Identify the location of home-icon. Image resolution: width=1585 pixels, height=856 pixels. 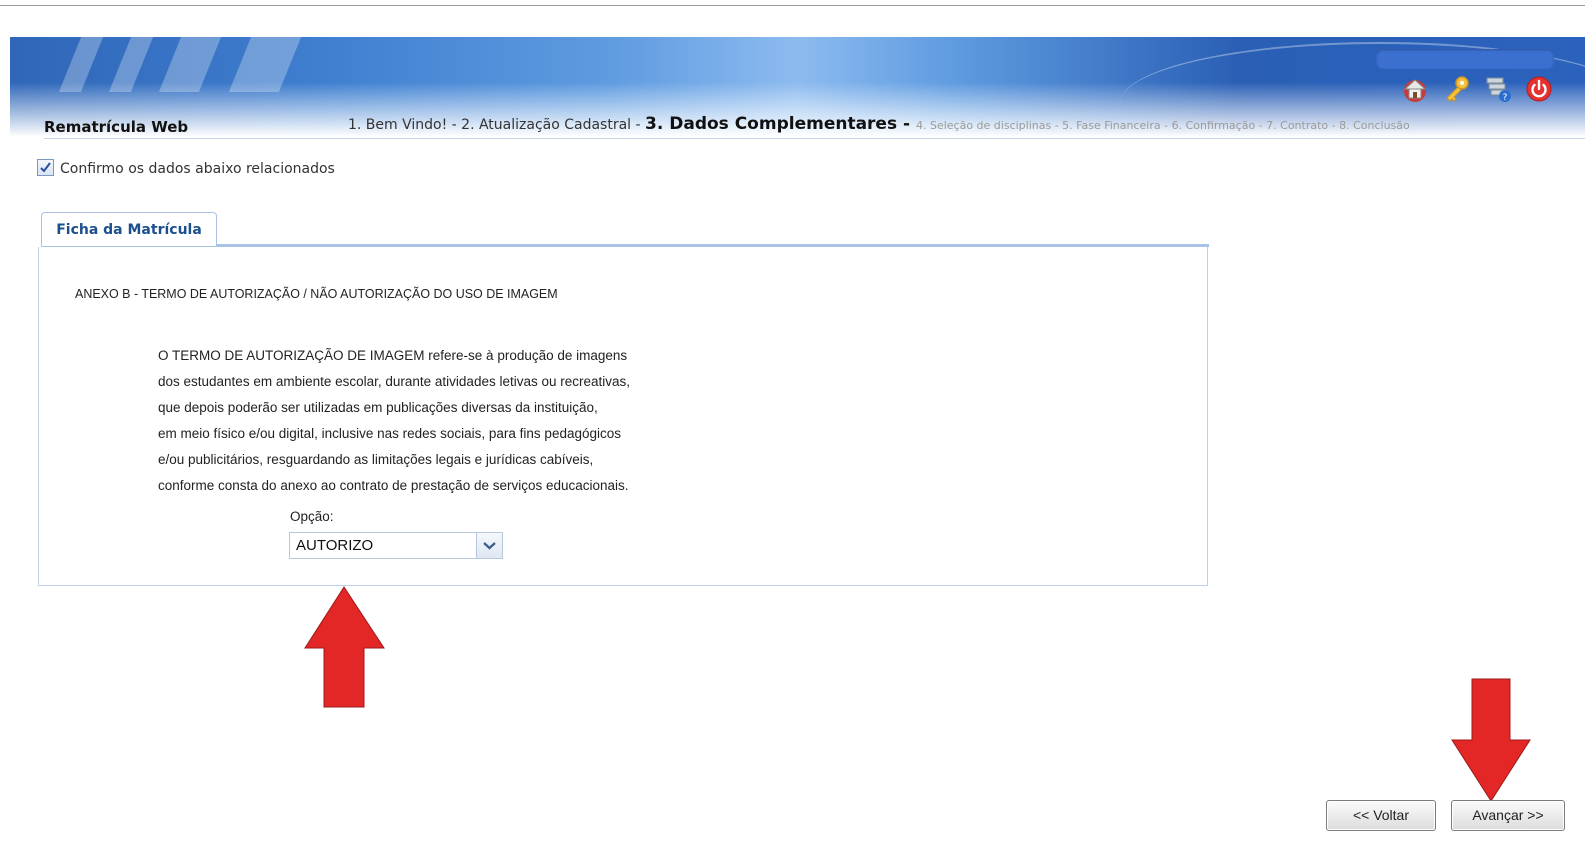
(1415, 89).